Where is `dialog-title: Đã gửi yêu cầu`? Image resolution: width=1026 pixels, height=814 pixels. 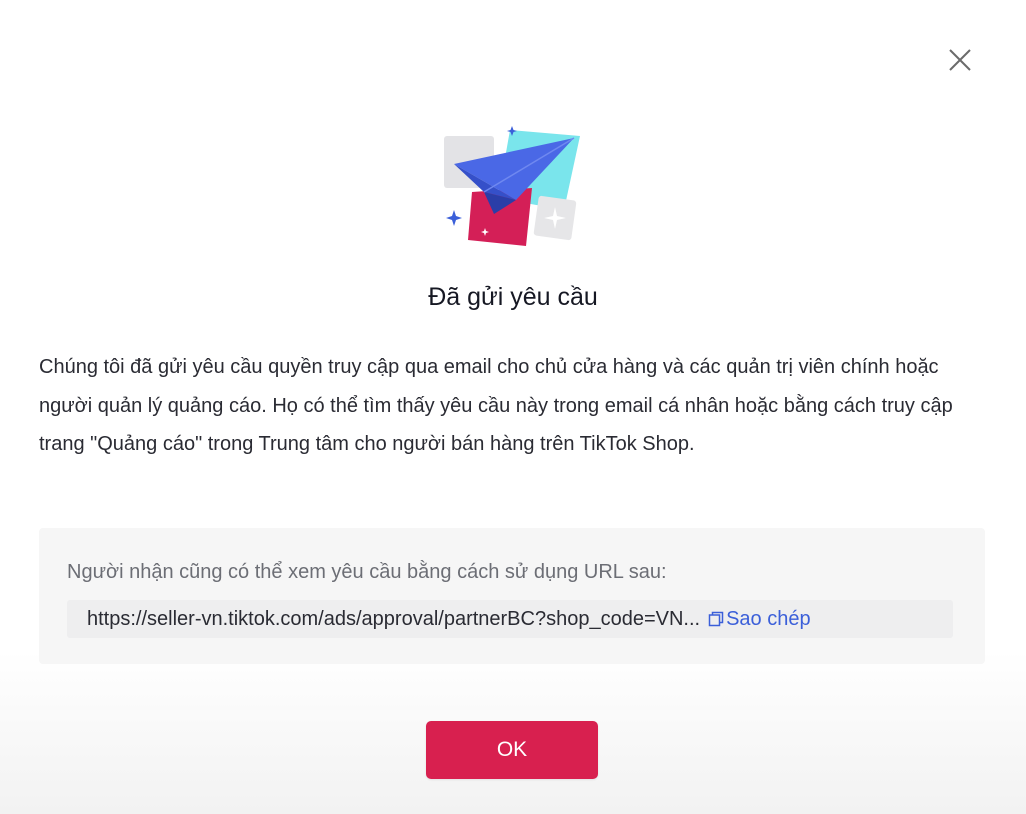
dialog-title: Đã gửi yêu cầu is located at coordinates (513, 297).